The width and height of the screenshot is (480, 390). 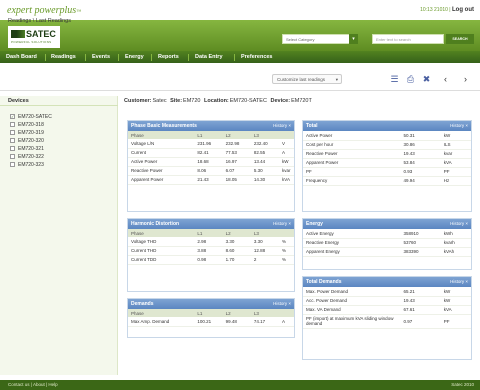 What do you see at coordinates (240, 385) in the screenshot?
I see `footer-bar` at bounding box center [240, 385].